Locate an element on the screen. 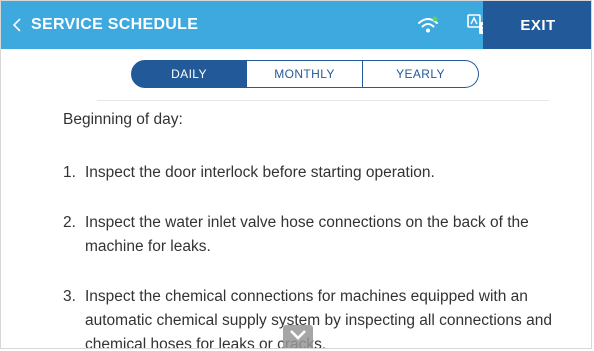 Image resolution: width=594 pixels, height=351 pixels. divider is located at coordinates (323, 100).